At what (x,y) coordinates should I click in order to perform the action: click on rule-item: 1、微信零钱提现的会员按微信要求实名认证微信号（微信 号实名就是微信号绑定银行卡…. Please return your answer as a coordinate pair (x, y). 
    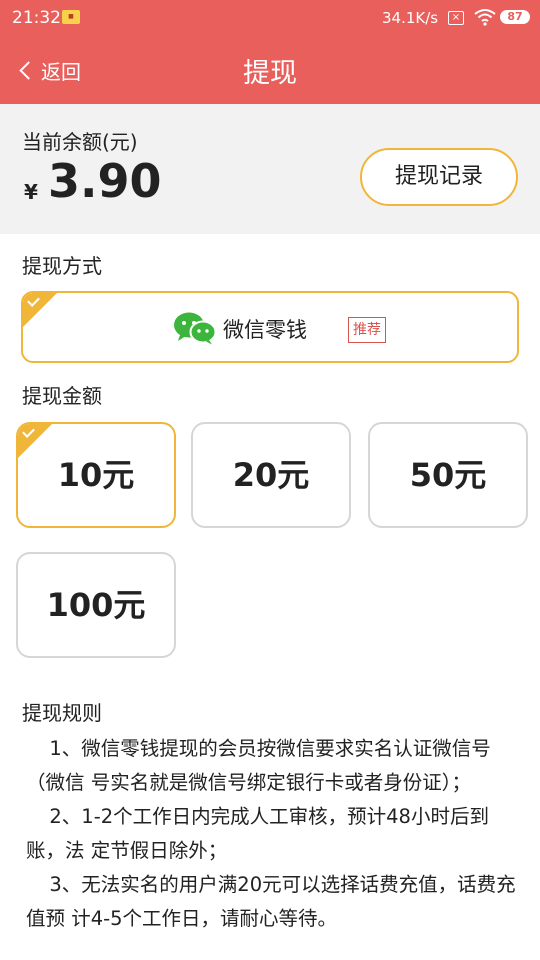
    Looking at the image, I should click on (258, 765).